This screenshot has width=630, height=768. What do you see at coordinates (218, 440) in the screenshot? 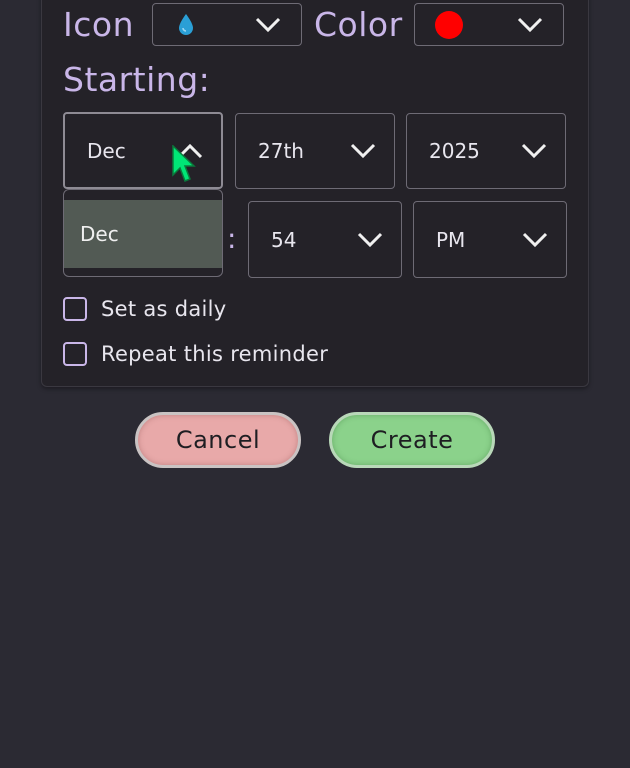
I see `cancel-button: Cancel` at bounding box center [218, 440].